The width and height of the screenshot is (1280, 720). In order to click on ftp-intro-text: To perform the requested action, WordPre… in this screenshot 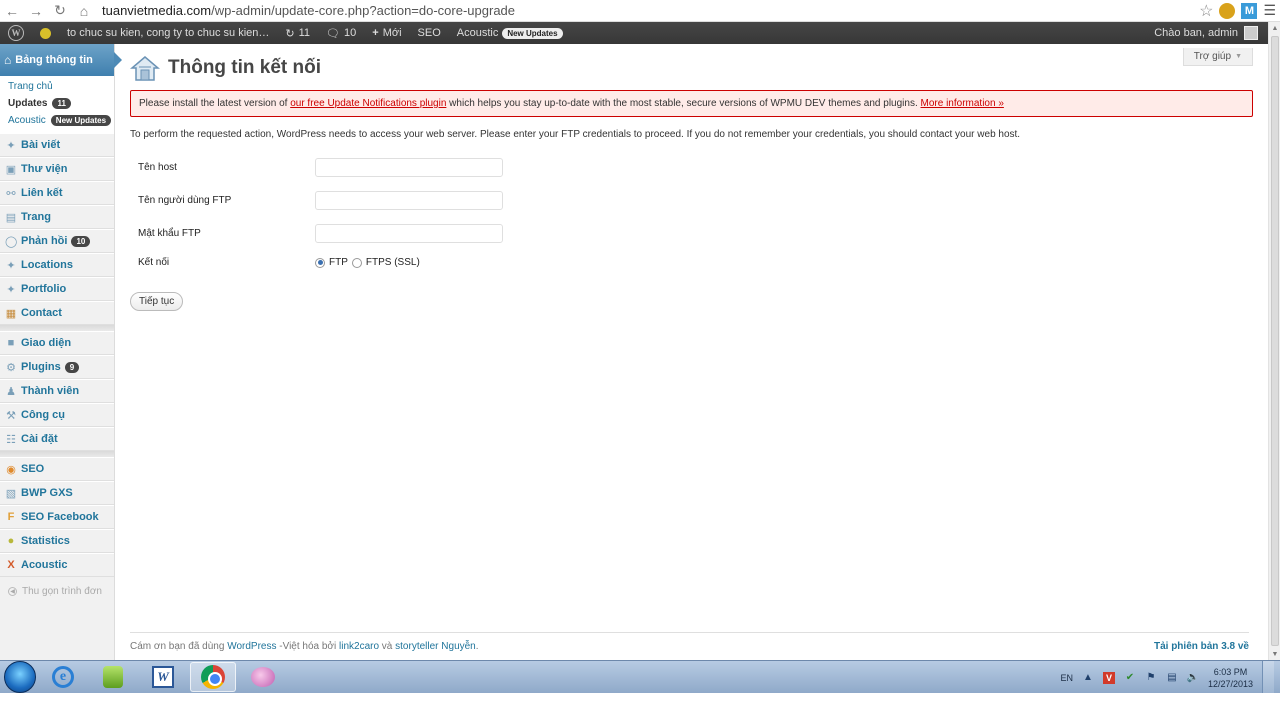, I will do `click(575, 134)`.